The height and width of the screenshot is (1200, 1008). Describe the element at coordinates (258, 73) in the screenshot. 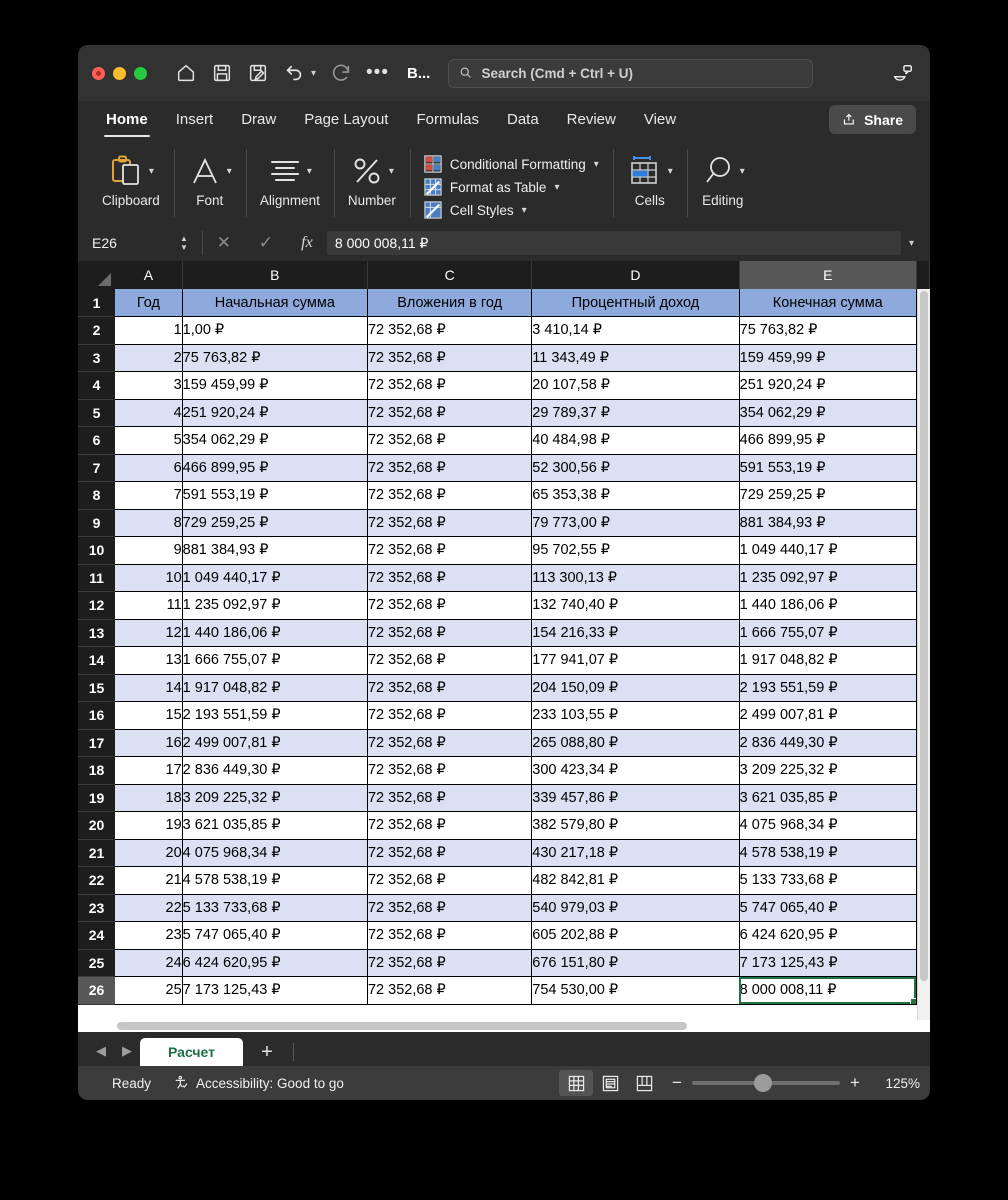

I see `save-as-icon` at that location.